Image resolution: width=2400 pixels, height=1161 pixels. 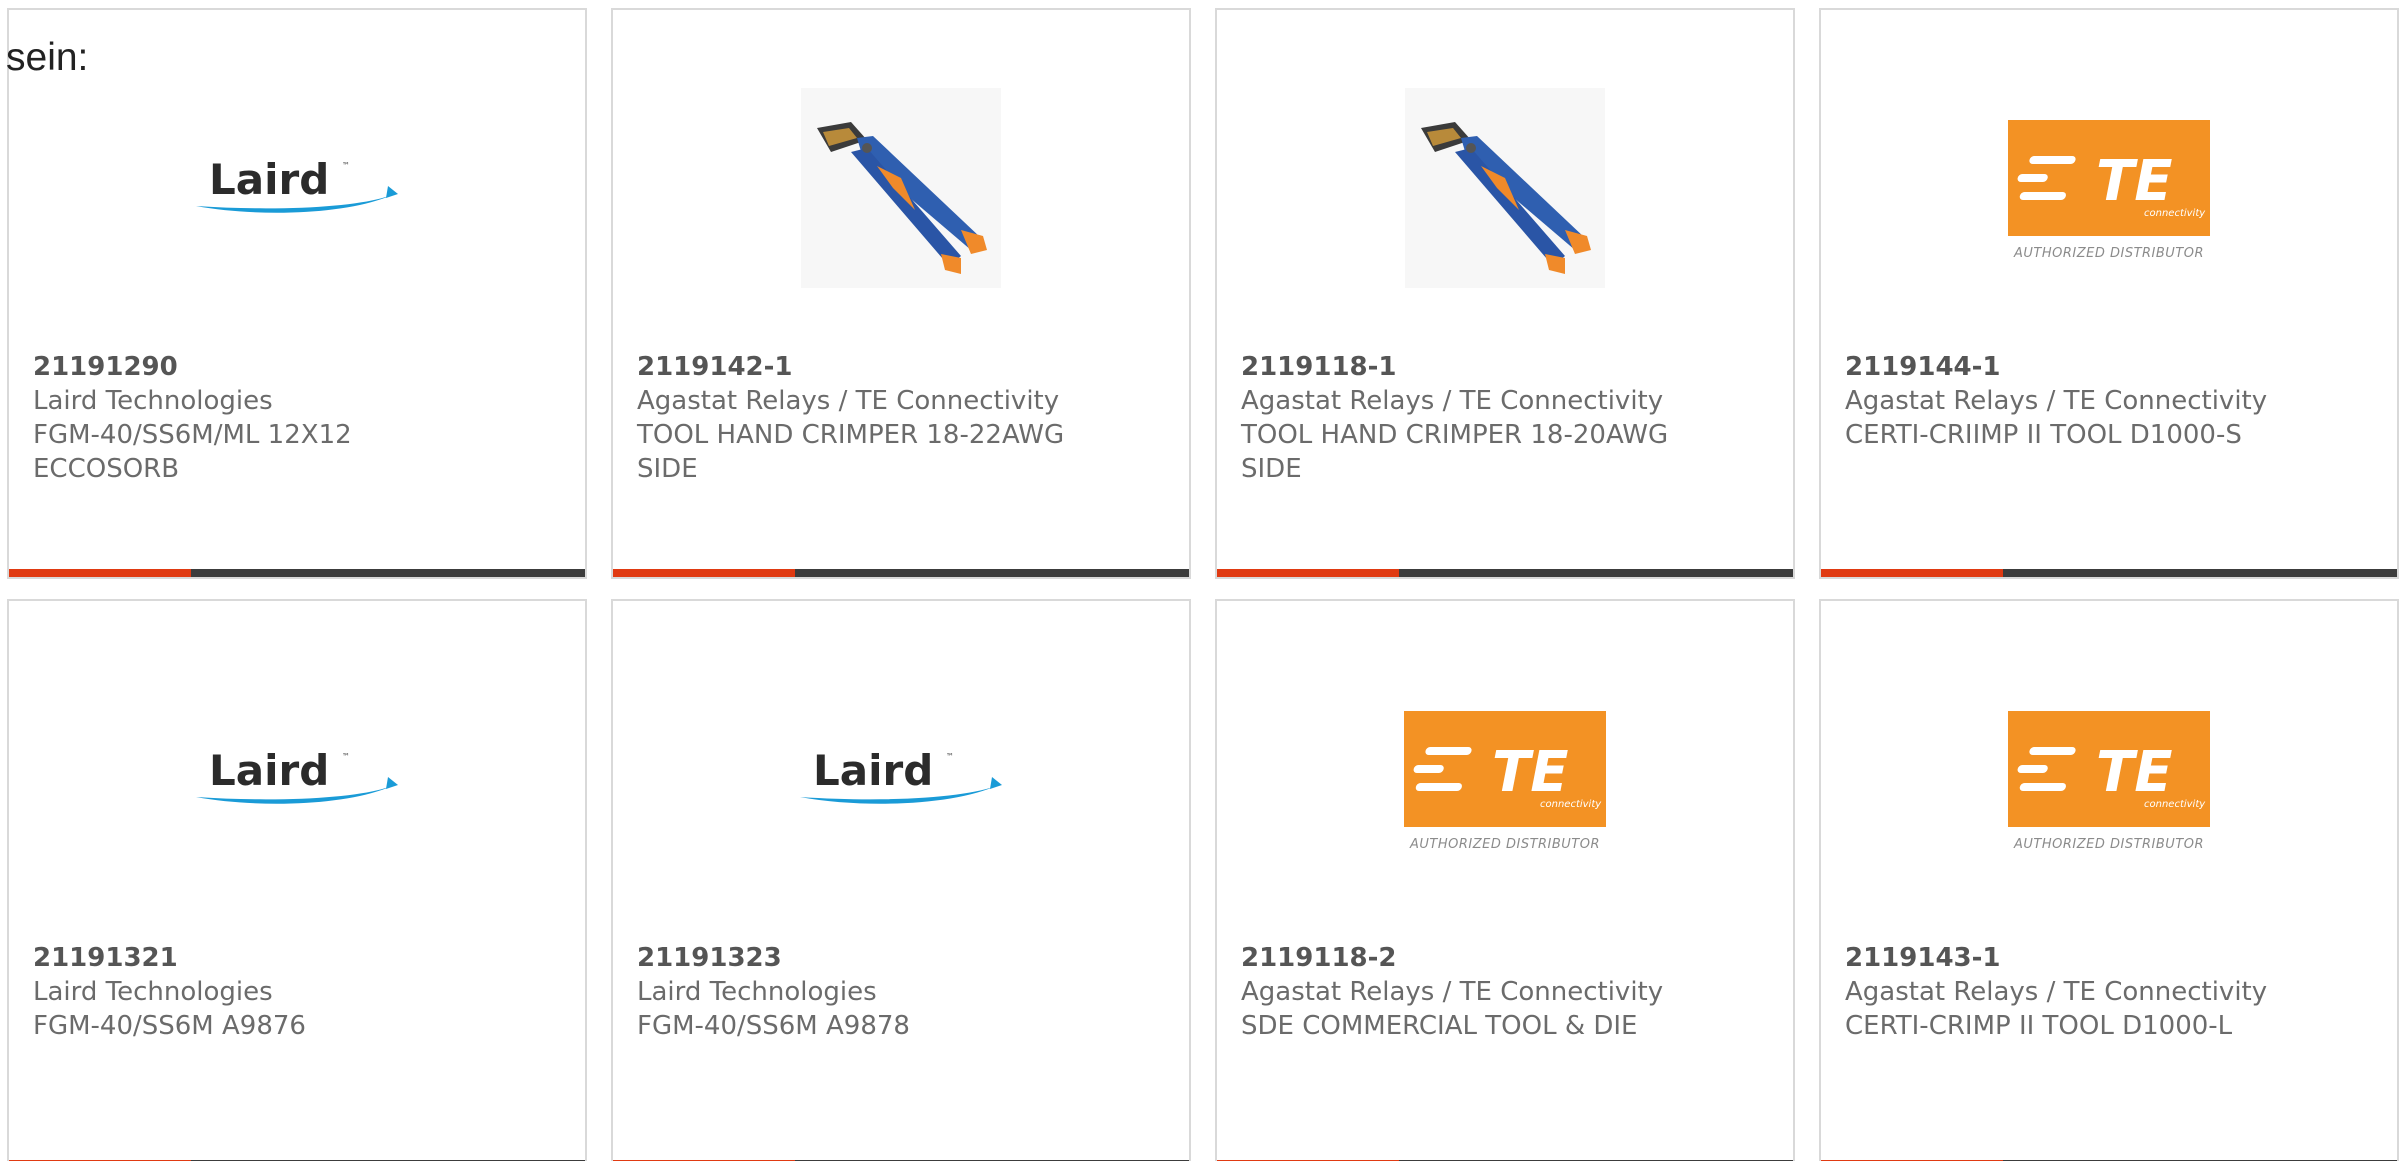 What do you see at coordinates (1507, 958) in the screenshot?
I see `part-number: 2119118-2` at bounding box center [1507, 958].